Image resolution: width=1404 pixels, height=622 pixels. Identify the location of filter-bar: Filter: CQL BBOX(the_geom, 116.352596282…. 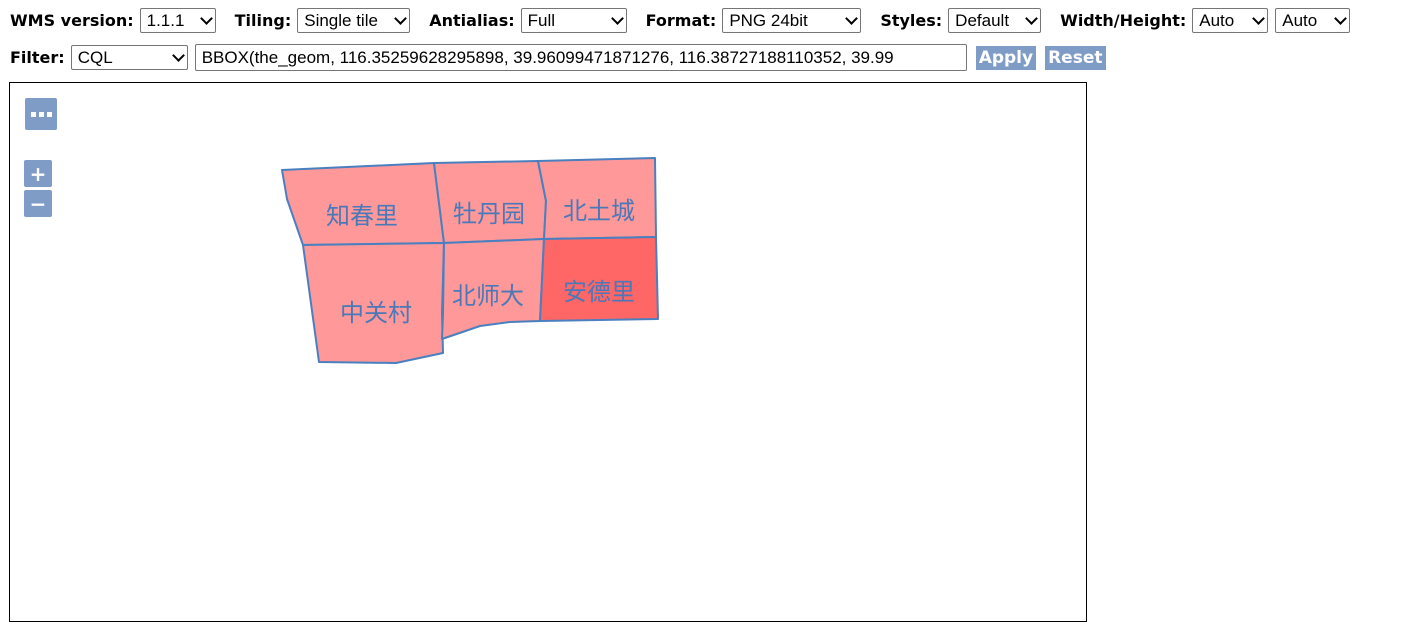
(558, 57).